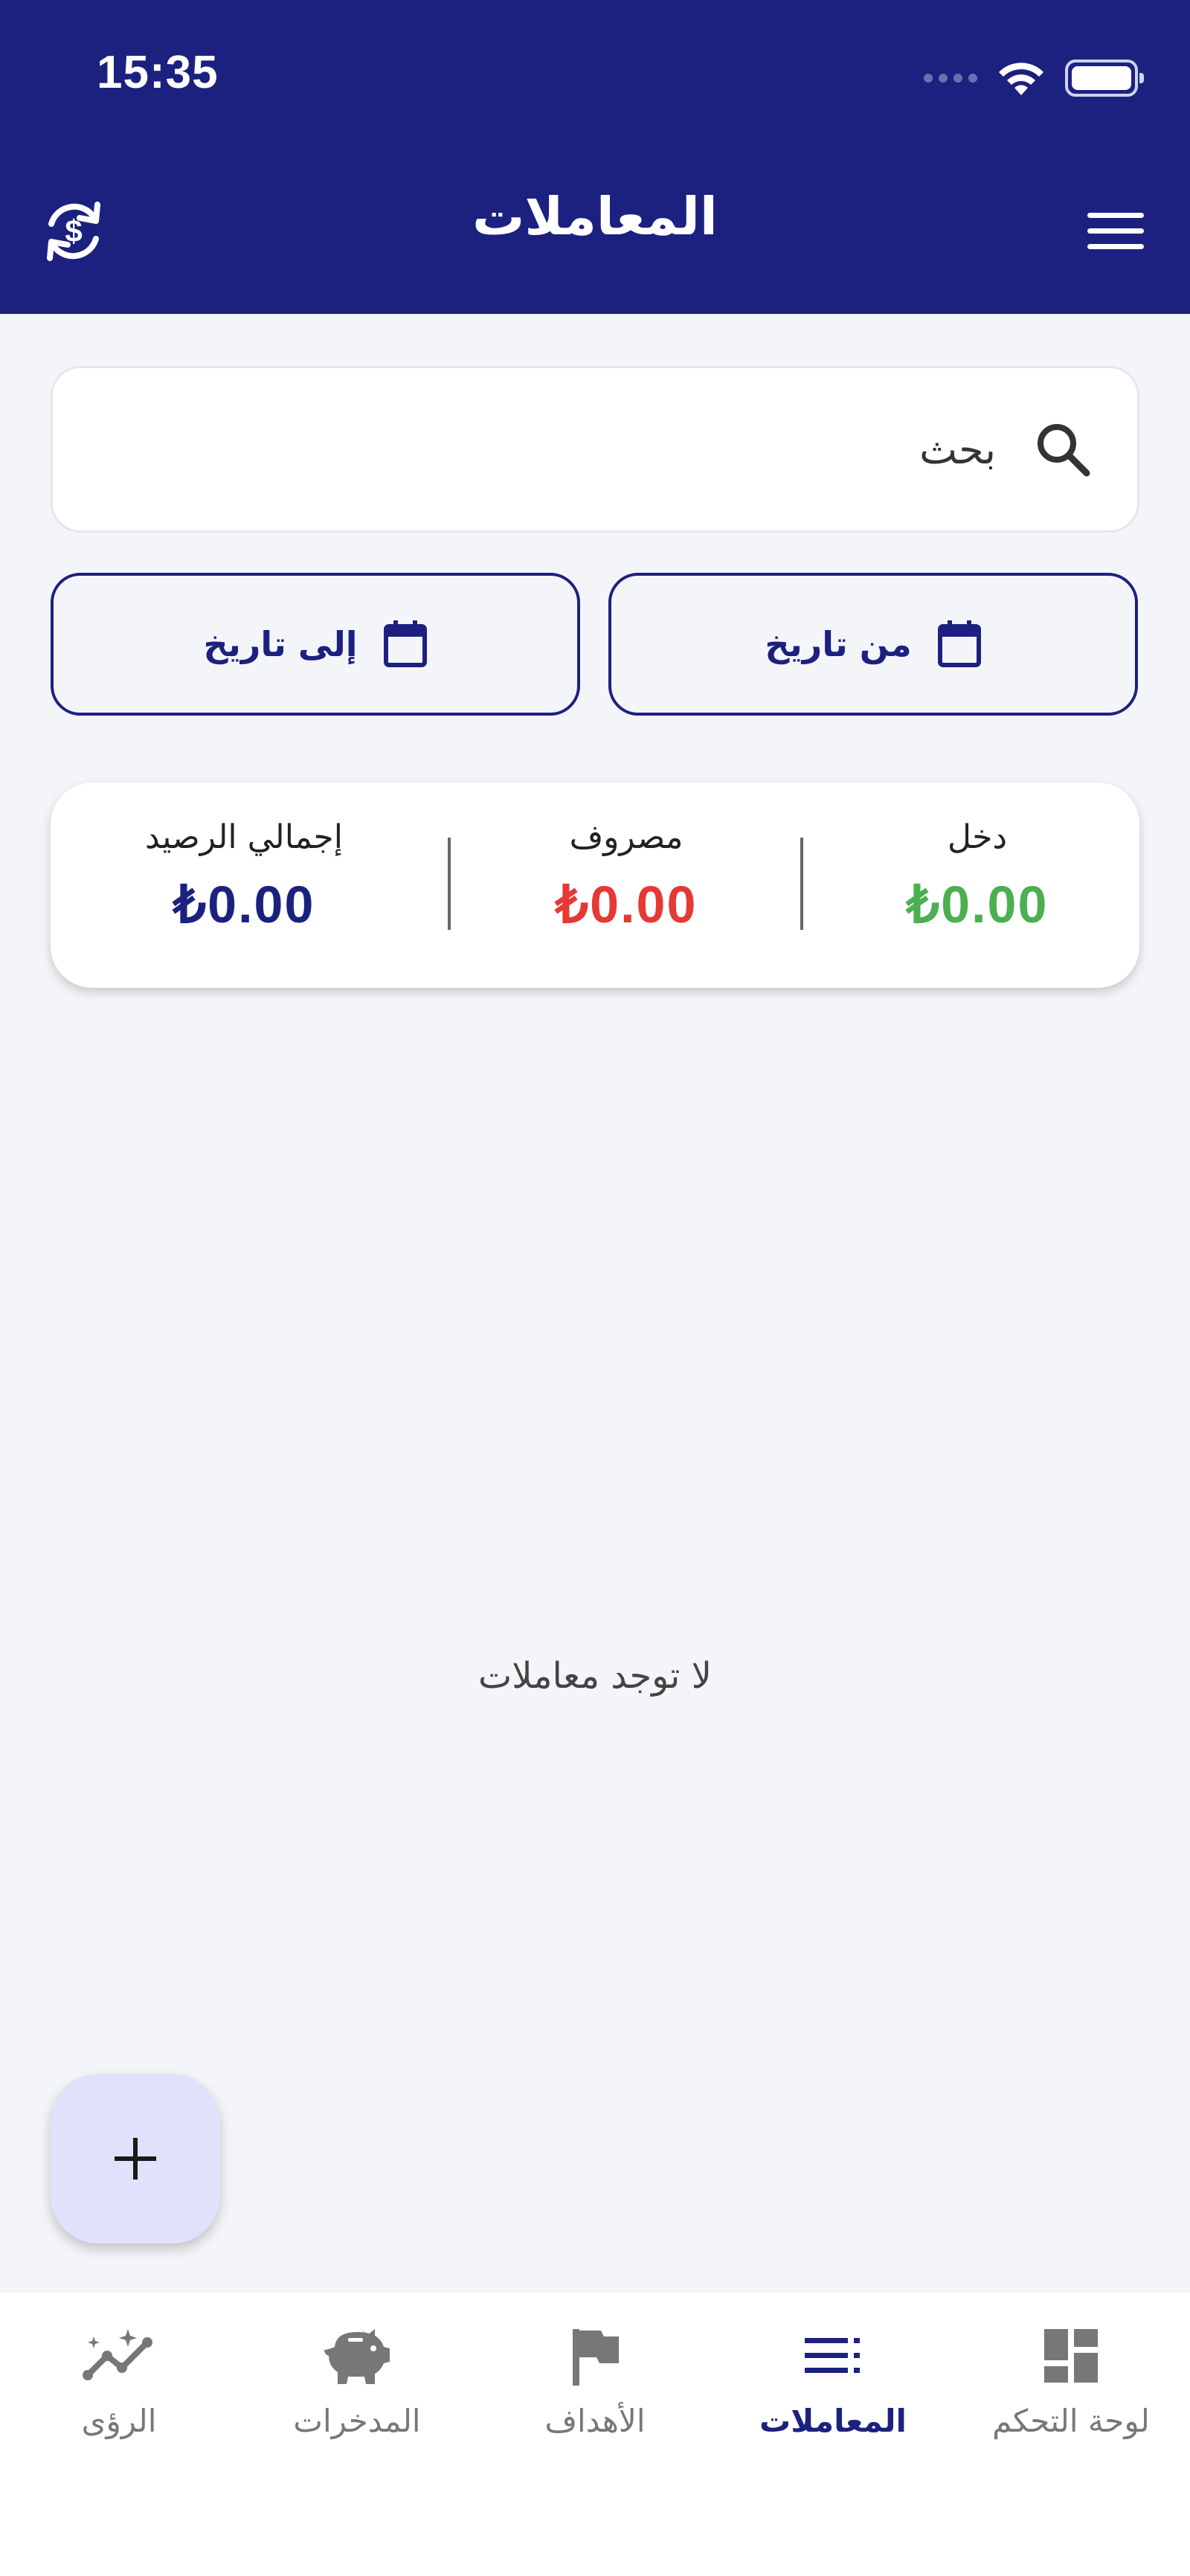 This screenshot has height=2576, width=1190. What do you see at coordinates (543, 449) in the screenshot?
I see `search-input` at bounding box center [543, 449].